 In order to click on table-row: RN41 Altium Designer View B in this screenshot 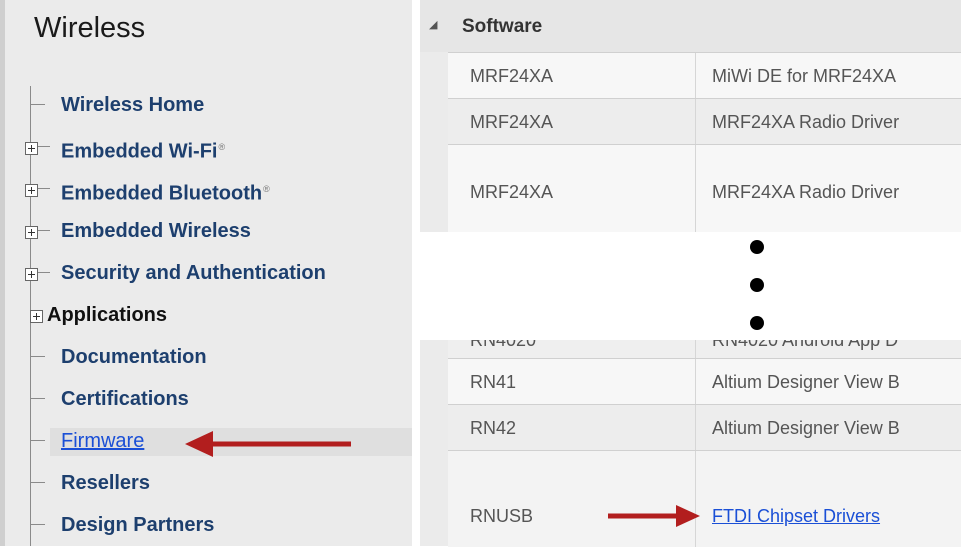, I will do `click(704, 381)`.